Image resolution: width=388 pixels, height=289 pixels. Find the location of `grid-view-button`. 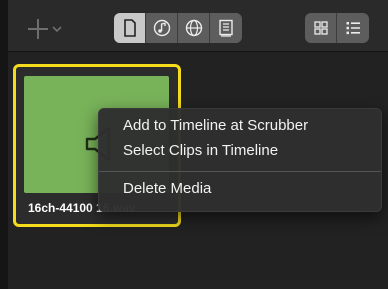

grid-view-button is located at coordinates (321, 28).